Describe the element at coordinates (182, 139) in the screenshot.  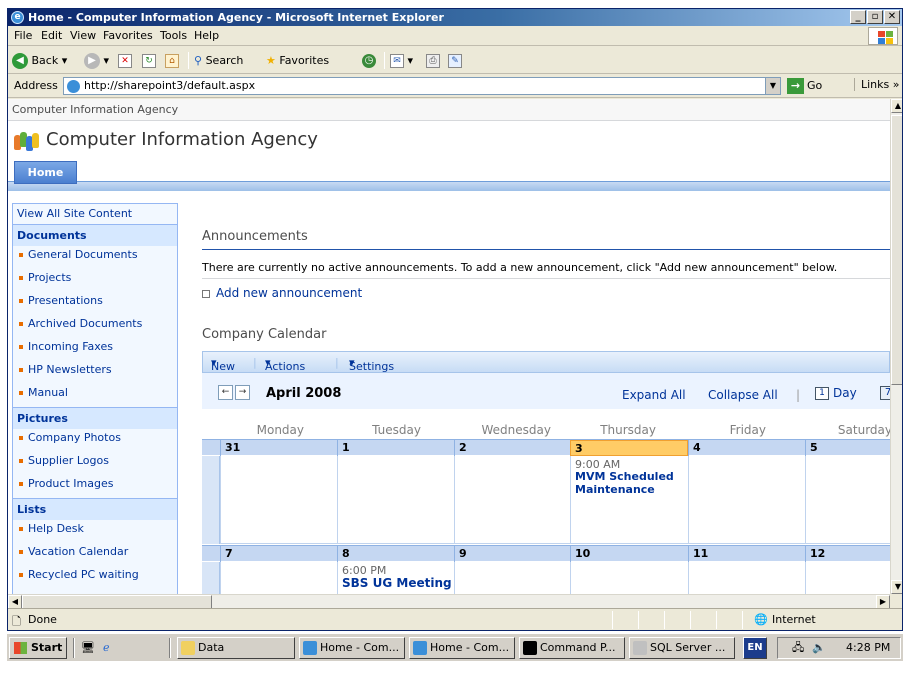
I see `site-title: Computer Information Agency` at that location.